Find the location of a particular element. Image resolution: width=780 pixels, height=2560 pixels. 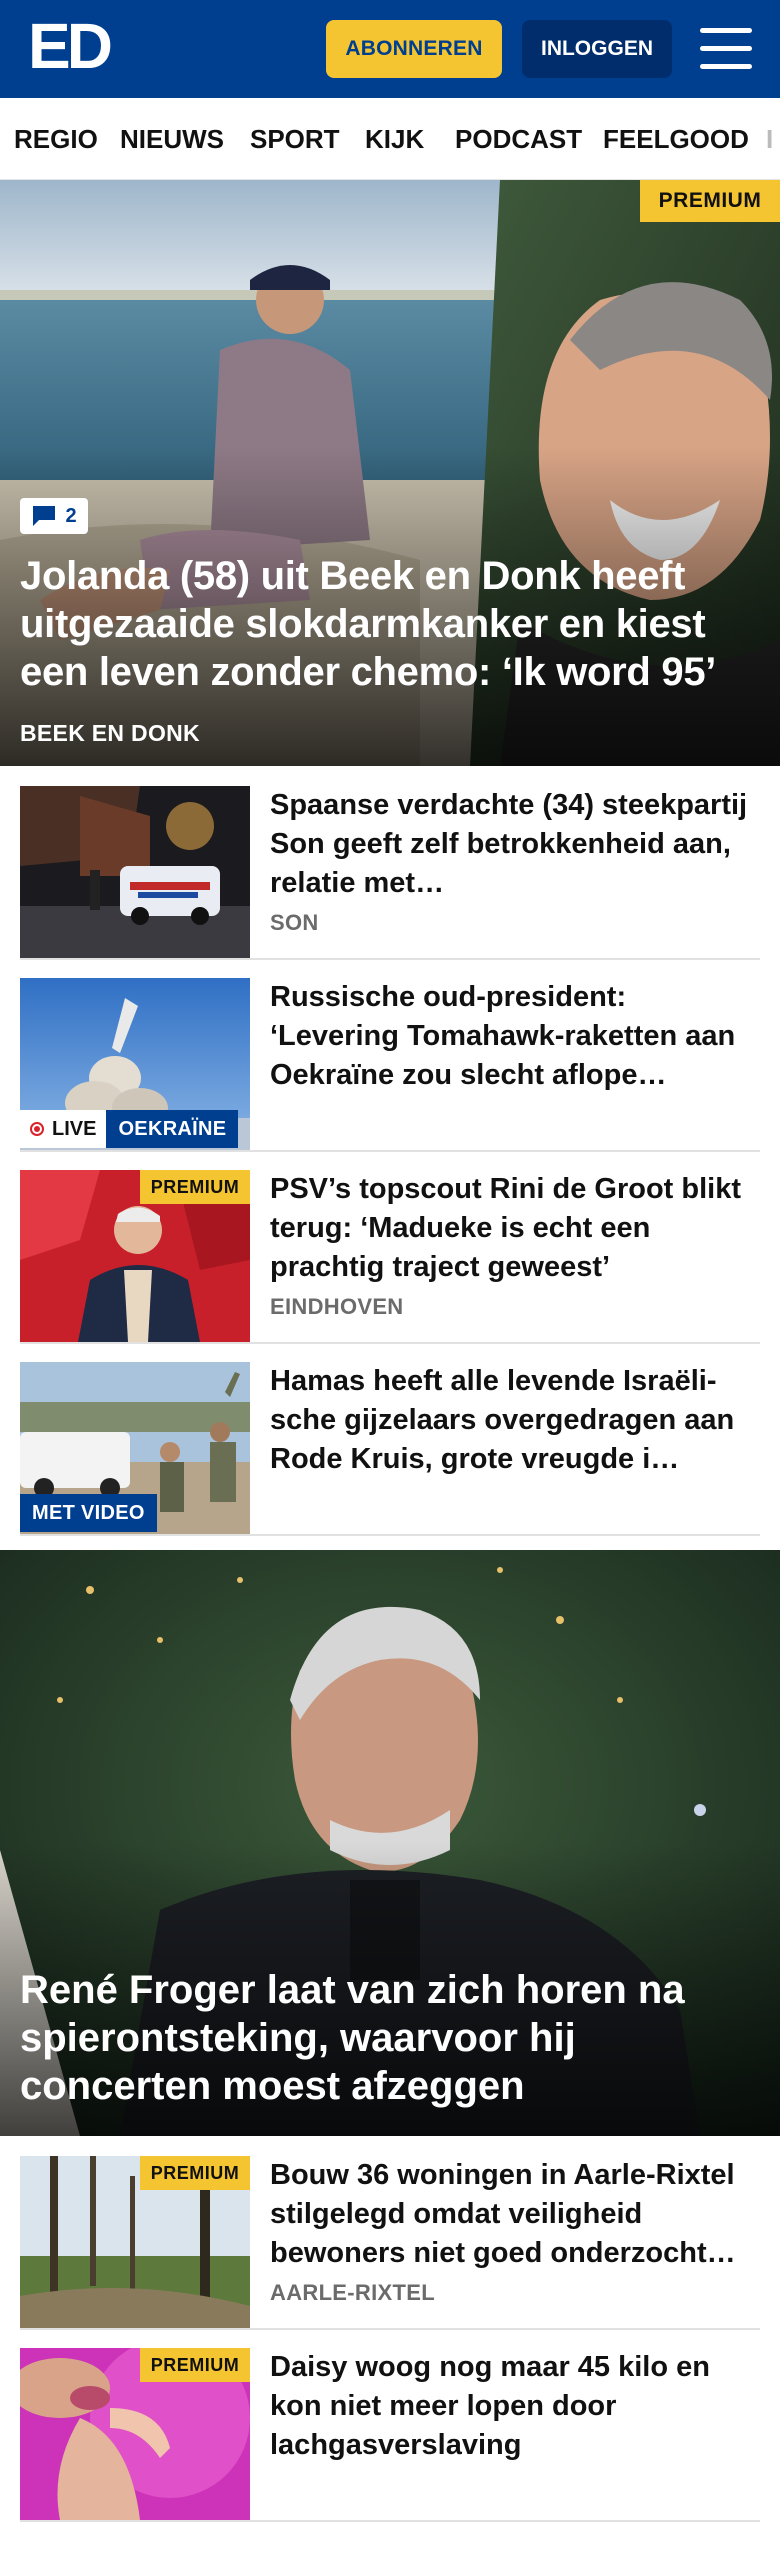

topic-badge: OEKRAÏNE is located at coordinates (172, 1129).